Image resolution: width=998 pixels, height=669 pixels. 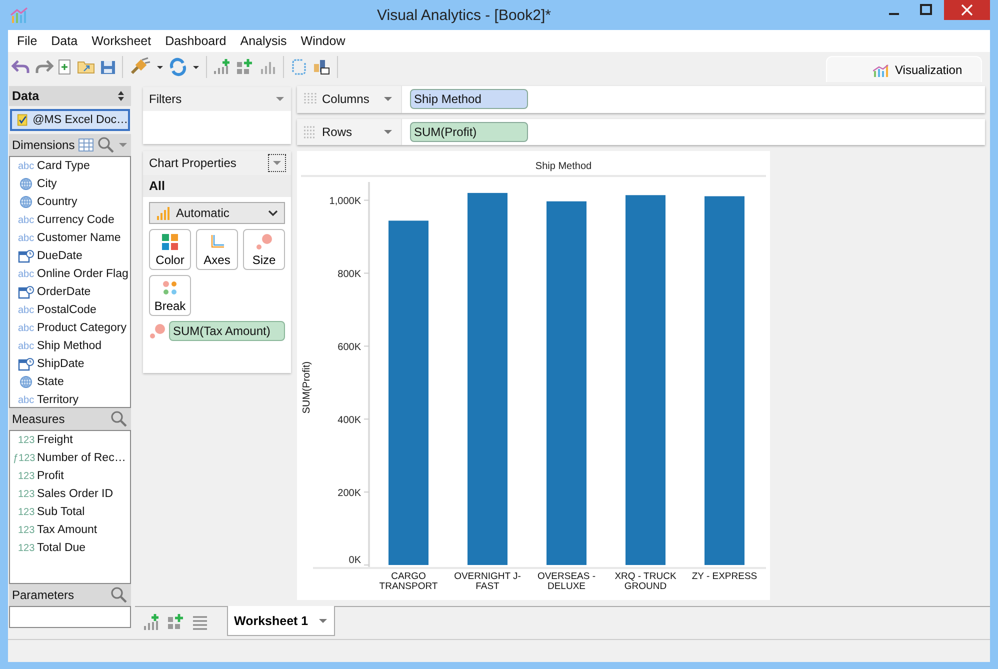 What do you see at coordinates (70, 346) in the screenshot?
I see `dimension-field: abc Ship Method` at bounding box center [70, 346].